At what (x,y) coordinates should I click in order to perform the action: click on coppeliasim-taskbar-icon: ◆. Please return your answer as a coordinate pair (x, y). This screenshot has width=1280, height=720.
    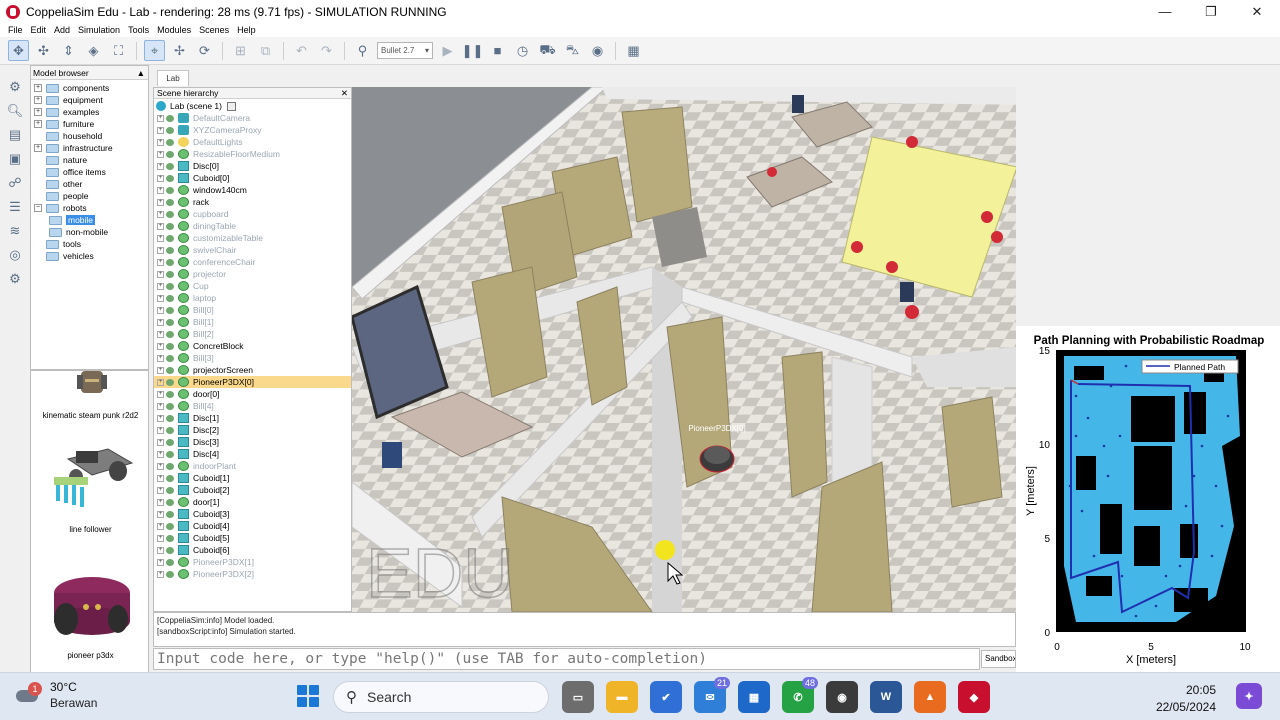
    Looking at the image, I should click on (974, 697).